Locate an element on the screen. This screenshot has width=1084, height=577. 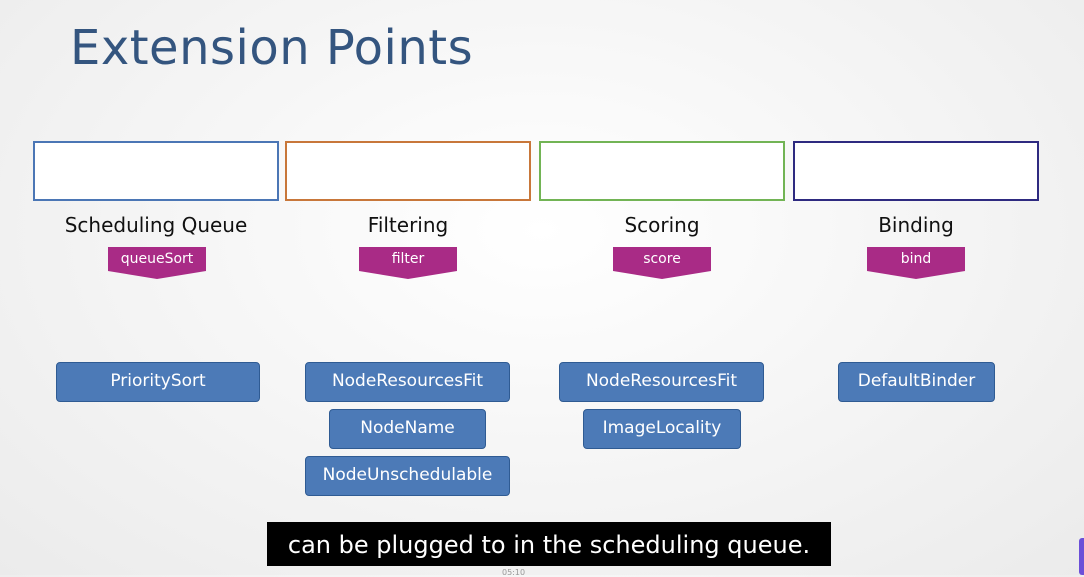
video-timestamp: 05:10 is located at coordinates (514, 572).